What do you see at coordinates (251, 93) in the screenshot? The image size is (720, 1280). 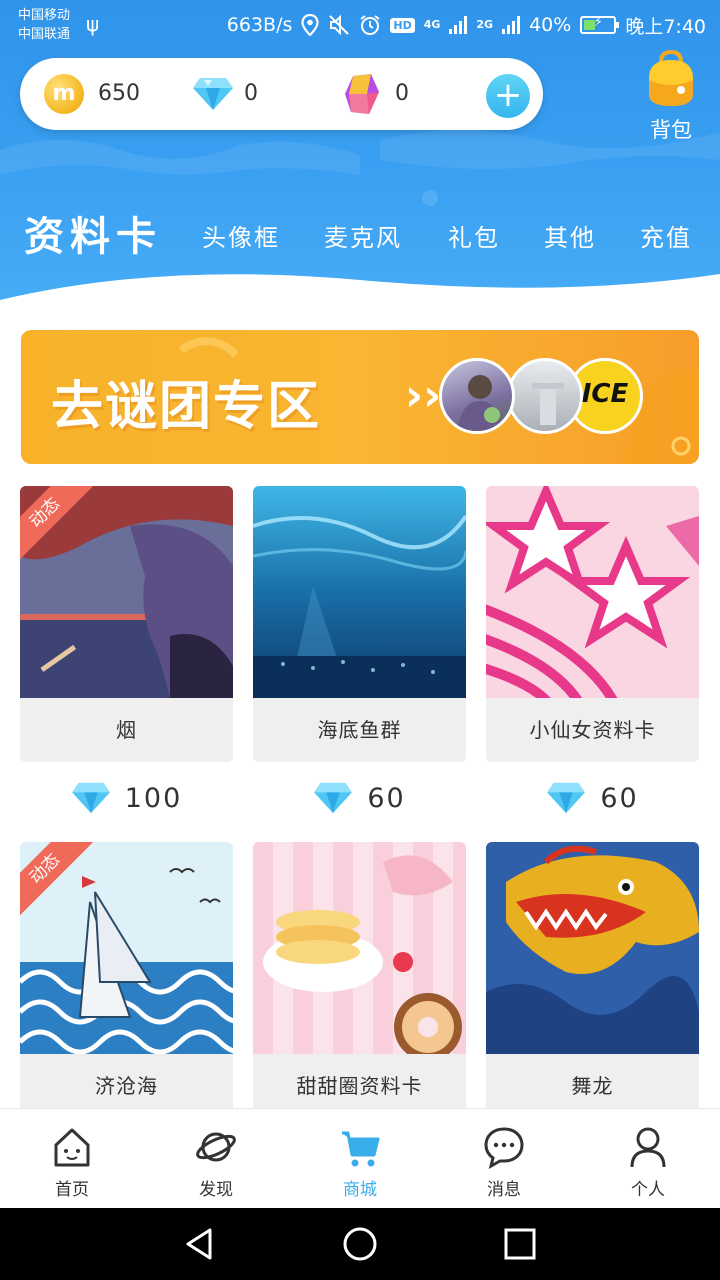 I see `diamond-balance: 0` at bounding box center [251, 93].